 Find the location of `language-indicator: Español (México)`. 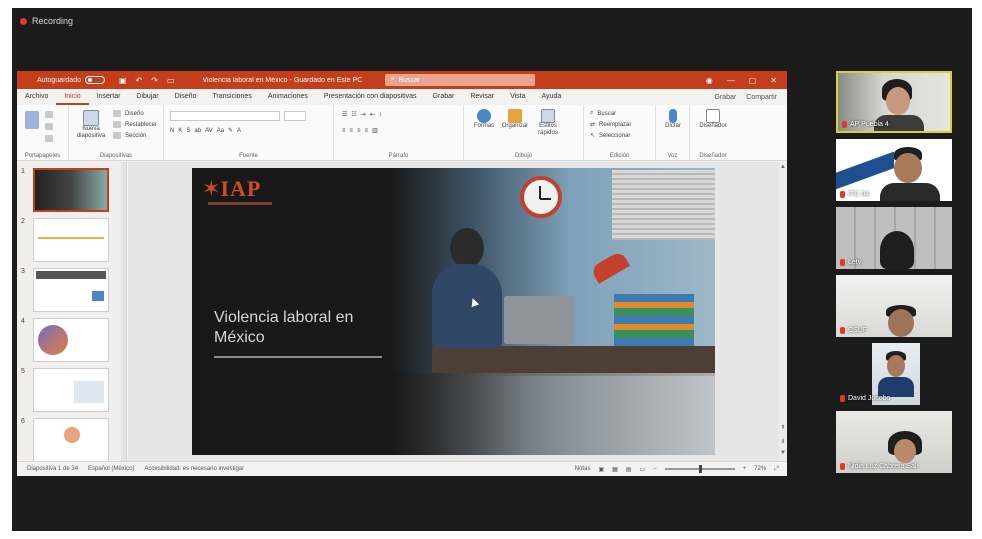

language-indicator: Español (México) is located at coordinates (111, 469).